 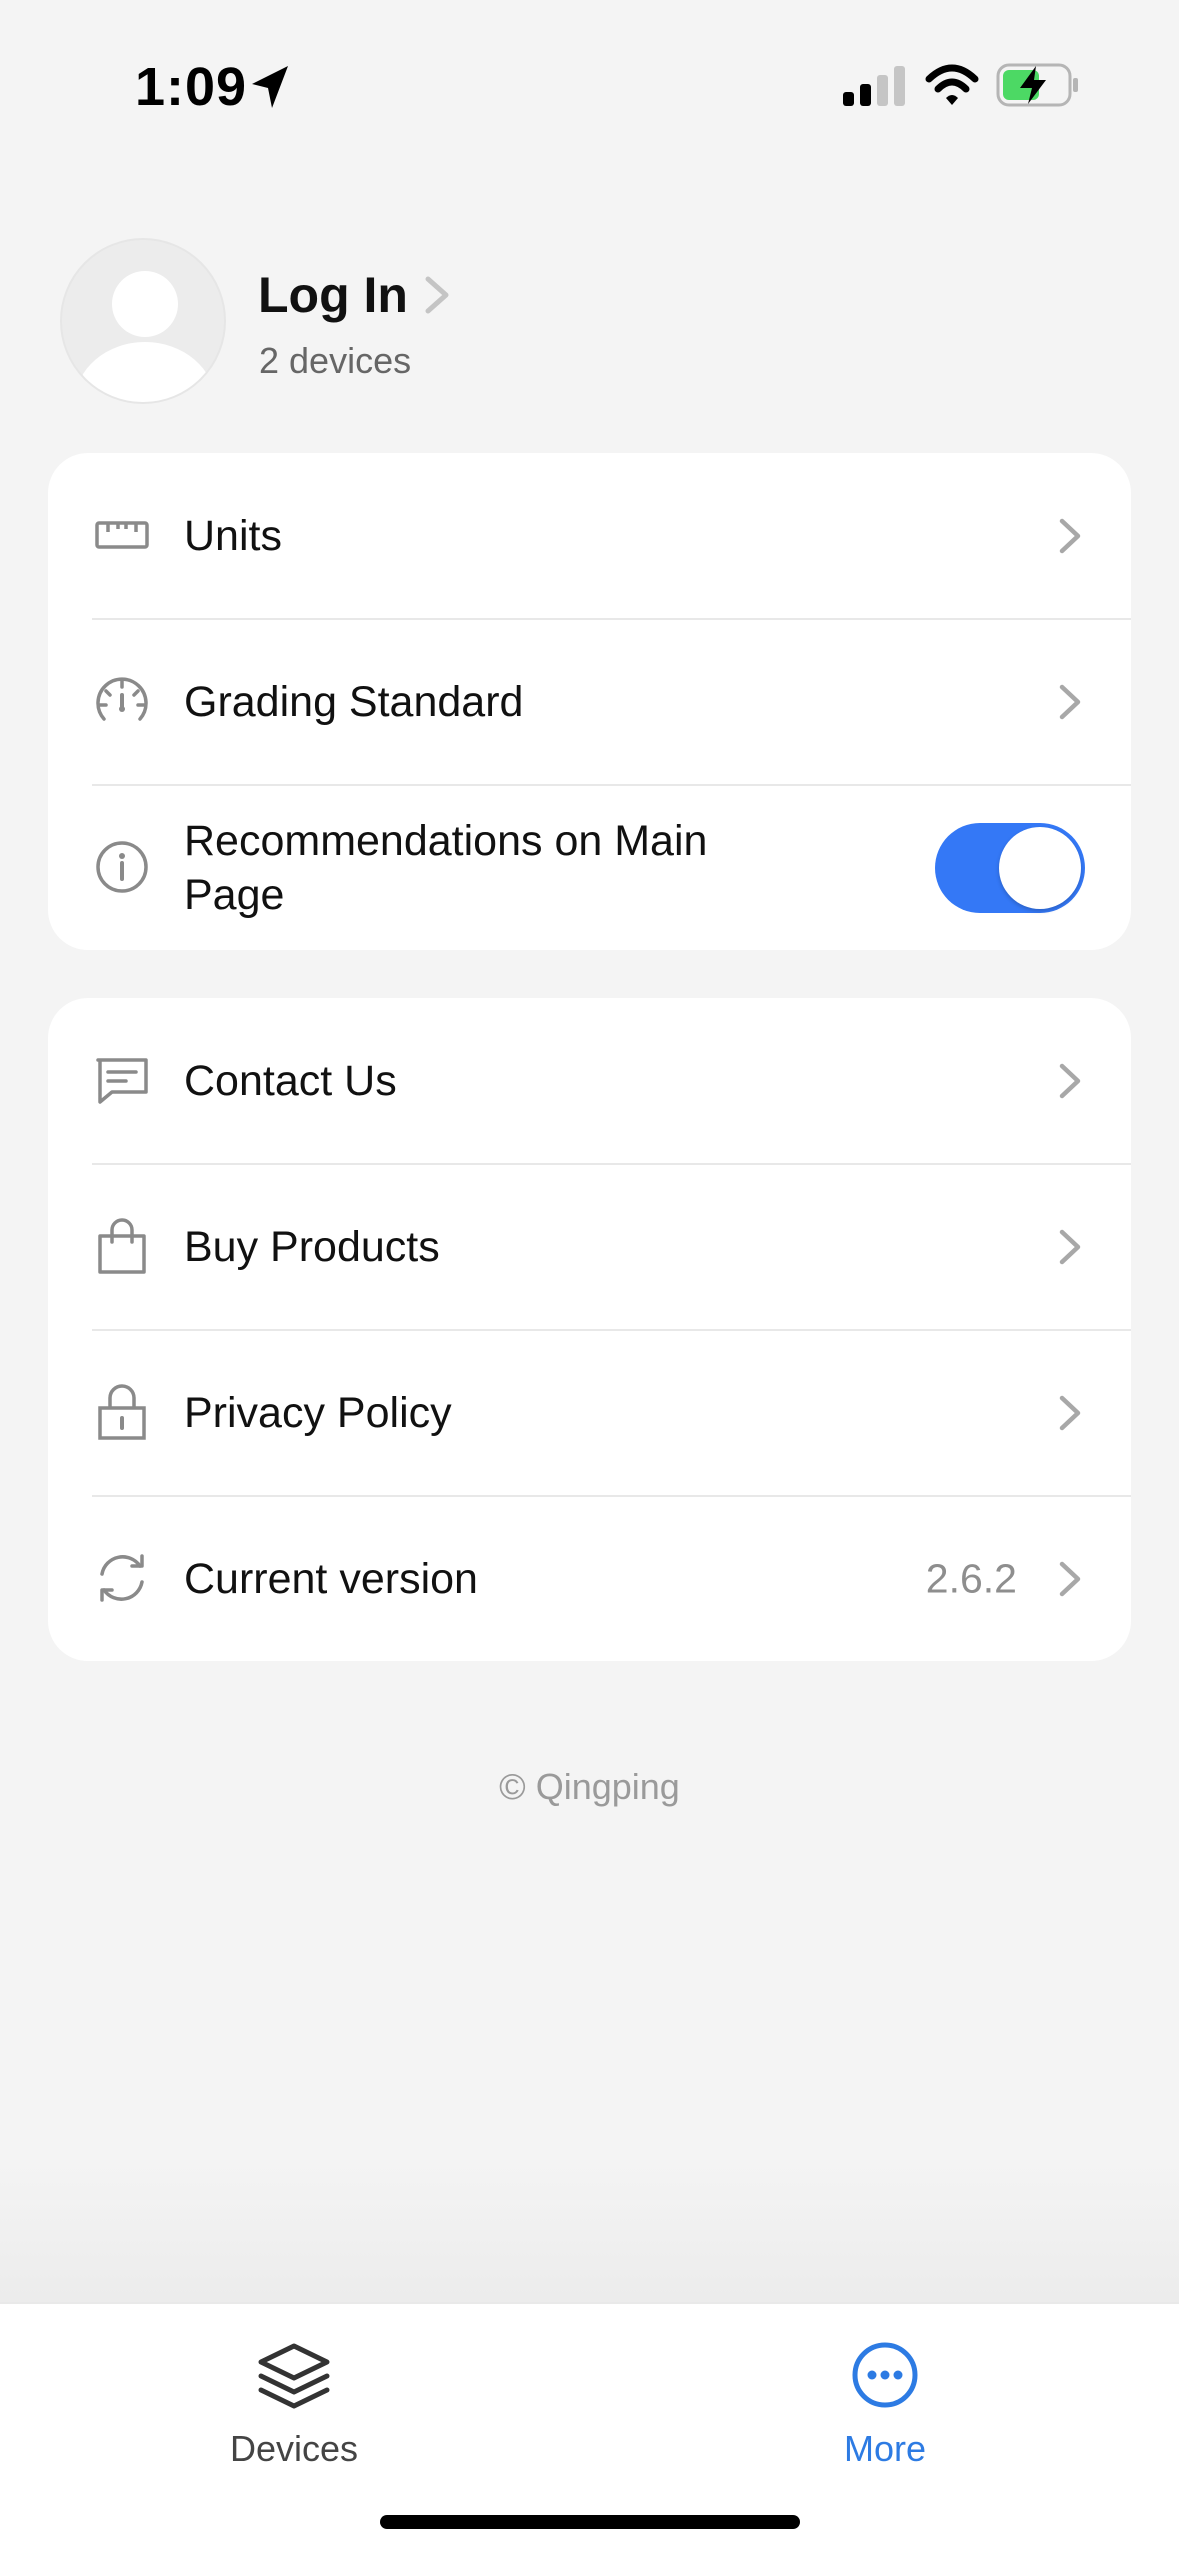 I want to click on login-title: Log In, so click(x=333, y=295).